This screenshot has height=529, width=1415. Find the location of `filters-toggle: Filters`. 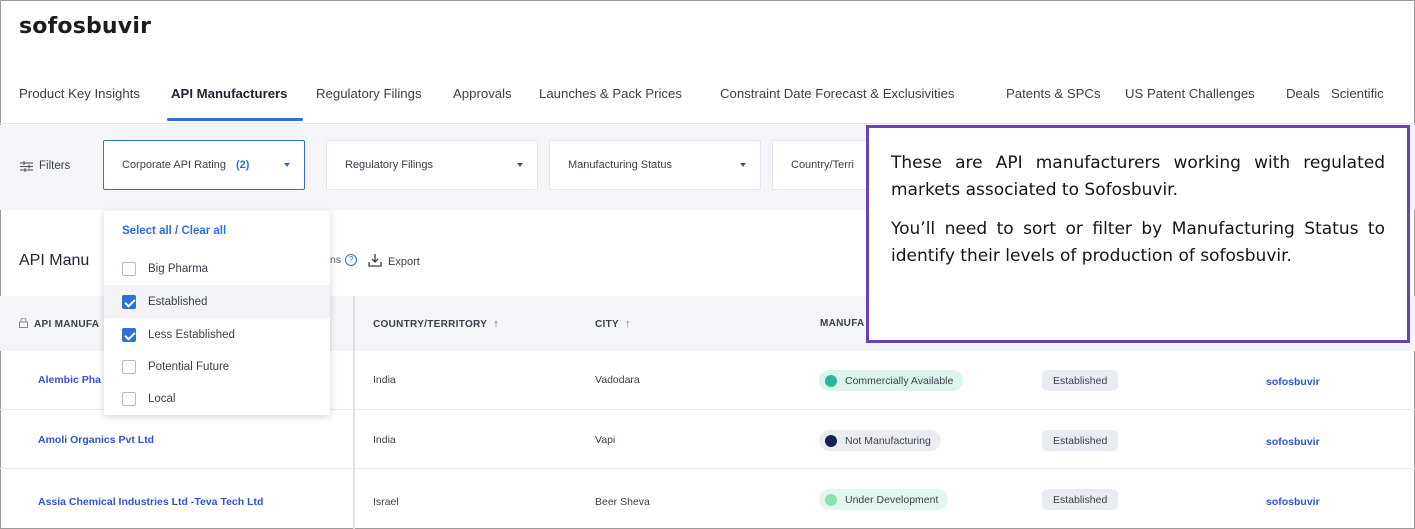

filters-toggle: Filters is located at coordinates (45, 166).